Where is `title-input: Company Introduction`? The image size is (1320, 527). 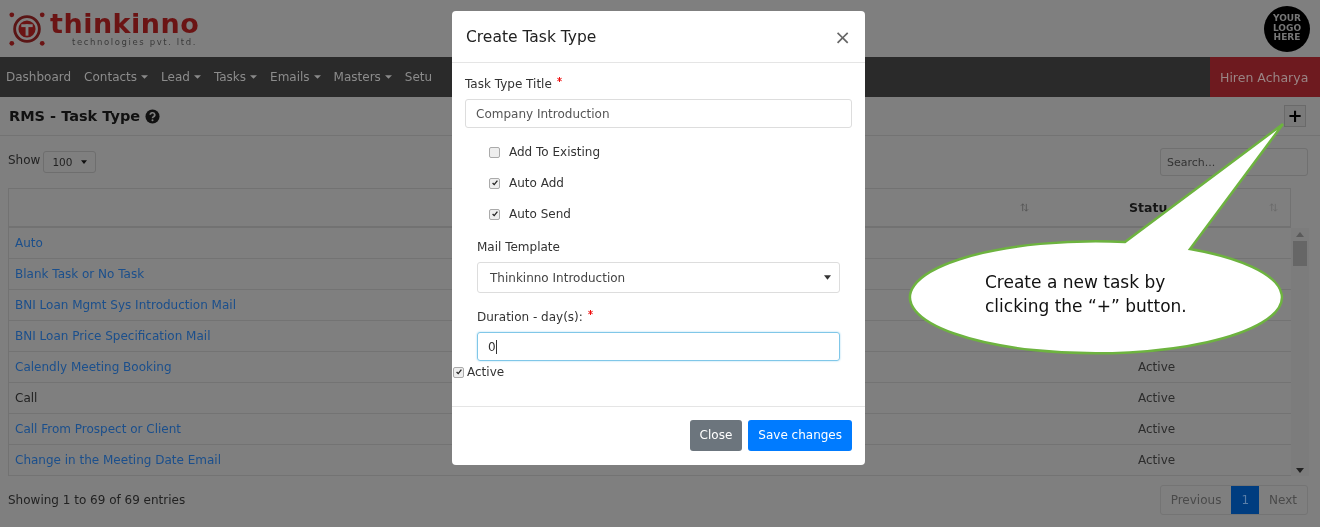 title-input: Company Introduction is located at coordinates (658, 113).